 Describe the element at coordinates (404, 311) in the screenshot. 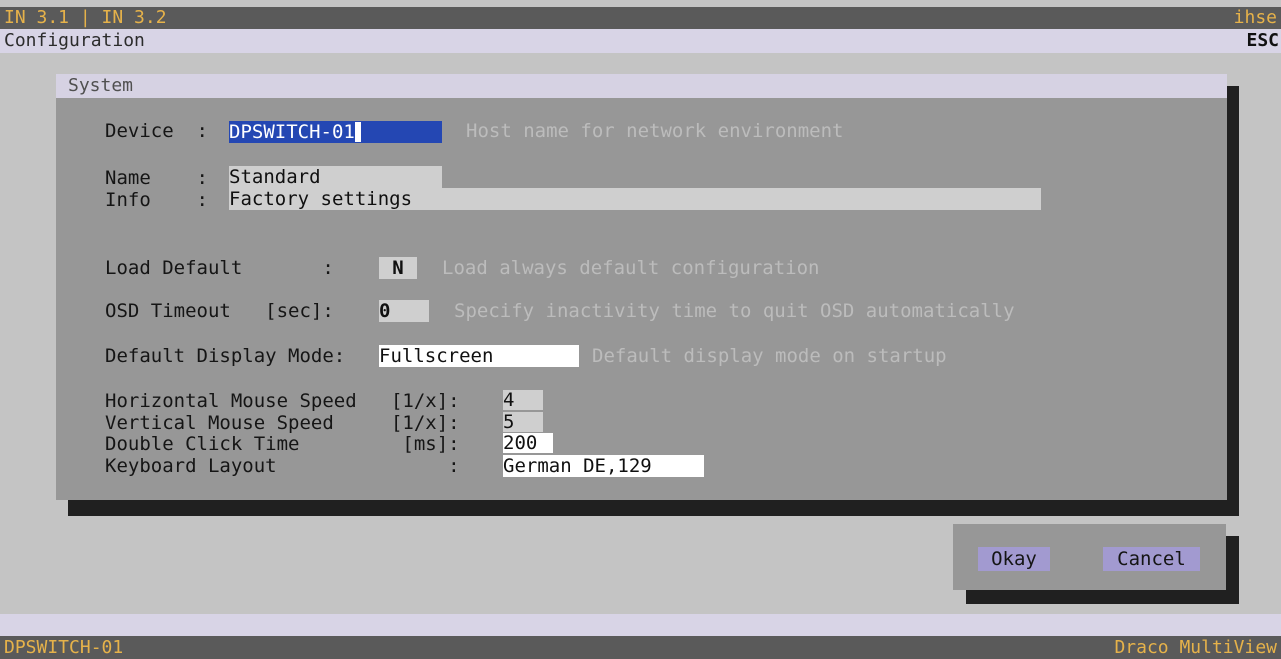

I see `osd-timeout-field: 0` at that location.